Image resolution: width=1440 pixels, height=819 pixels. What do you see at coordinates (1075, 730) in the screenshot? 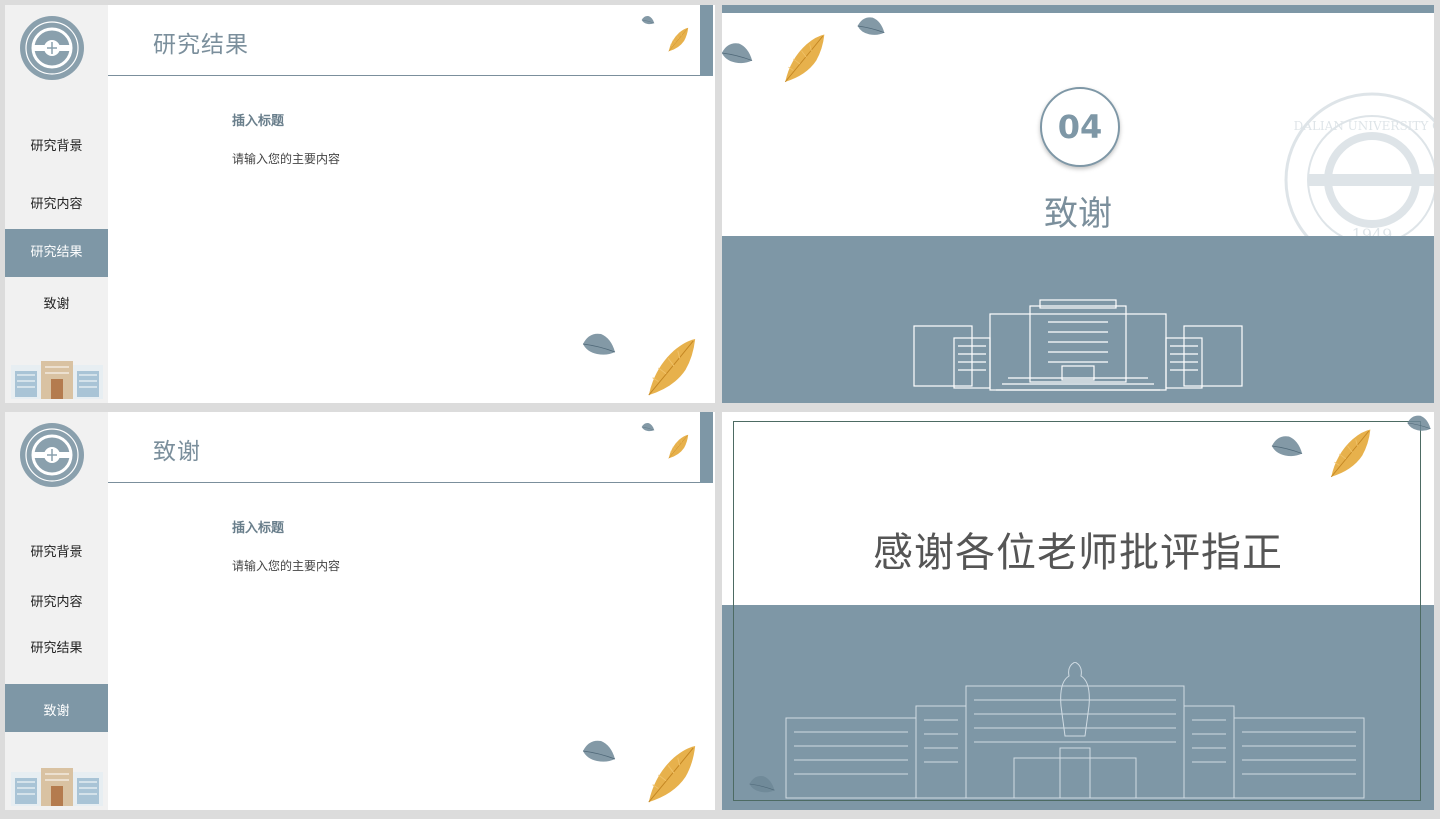
I see `campus-building-outline-icon` at bounding box center [1075, 730].